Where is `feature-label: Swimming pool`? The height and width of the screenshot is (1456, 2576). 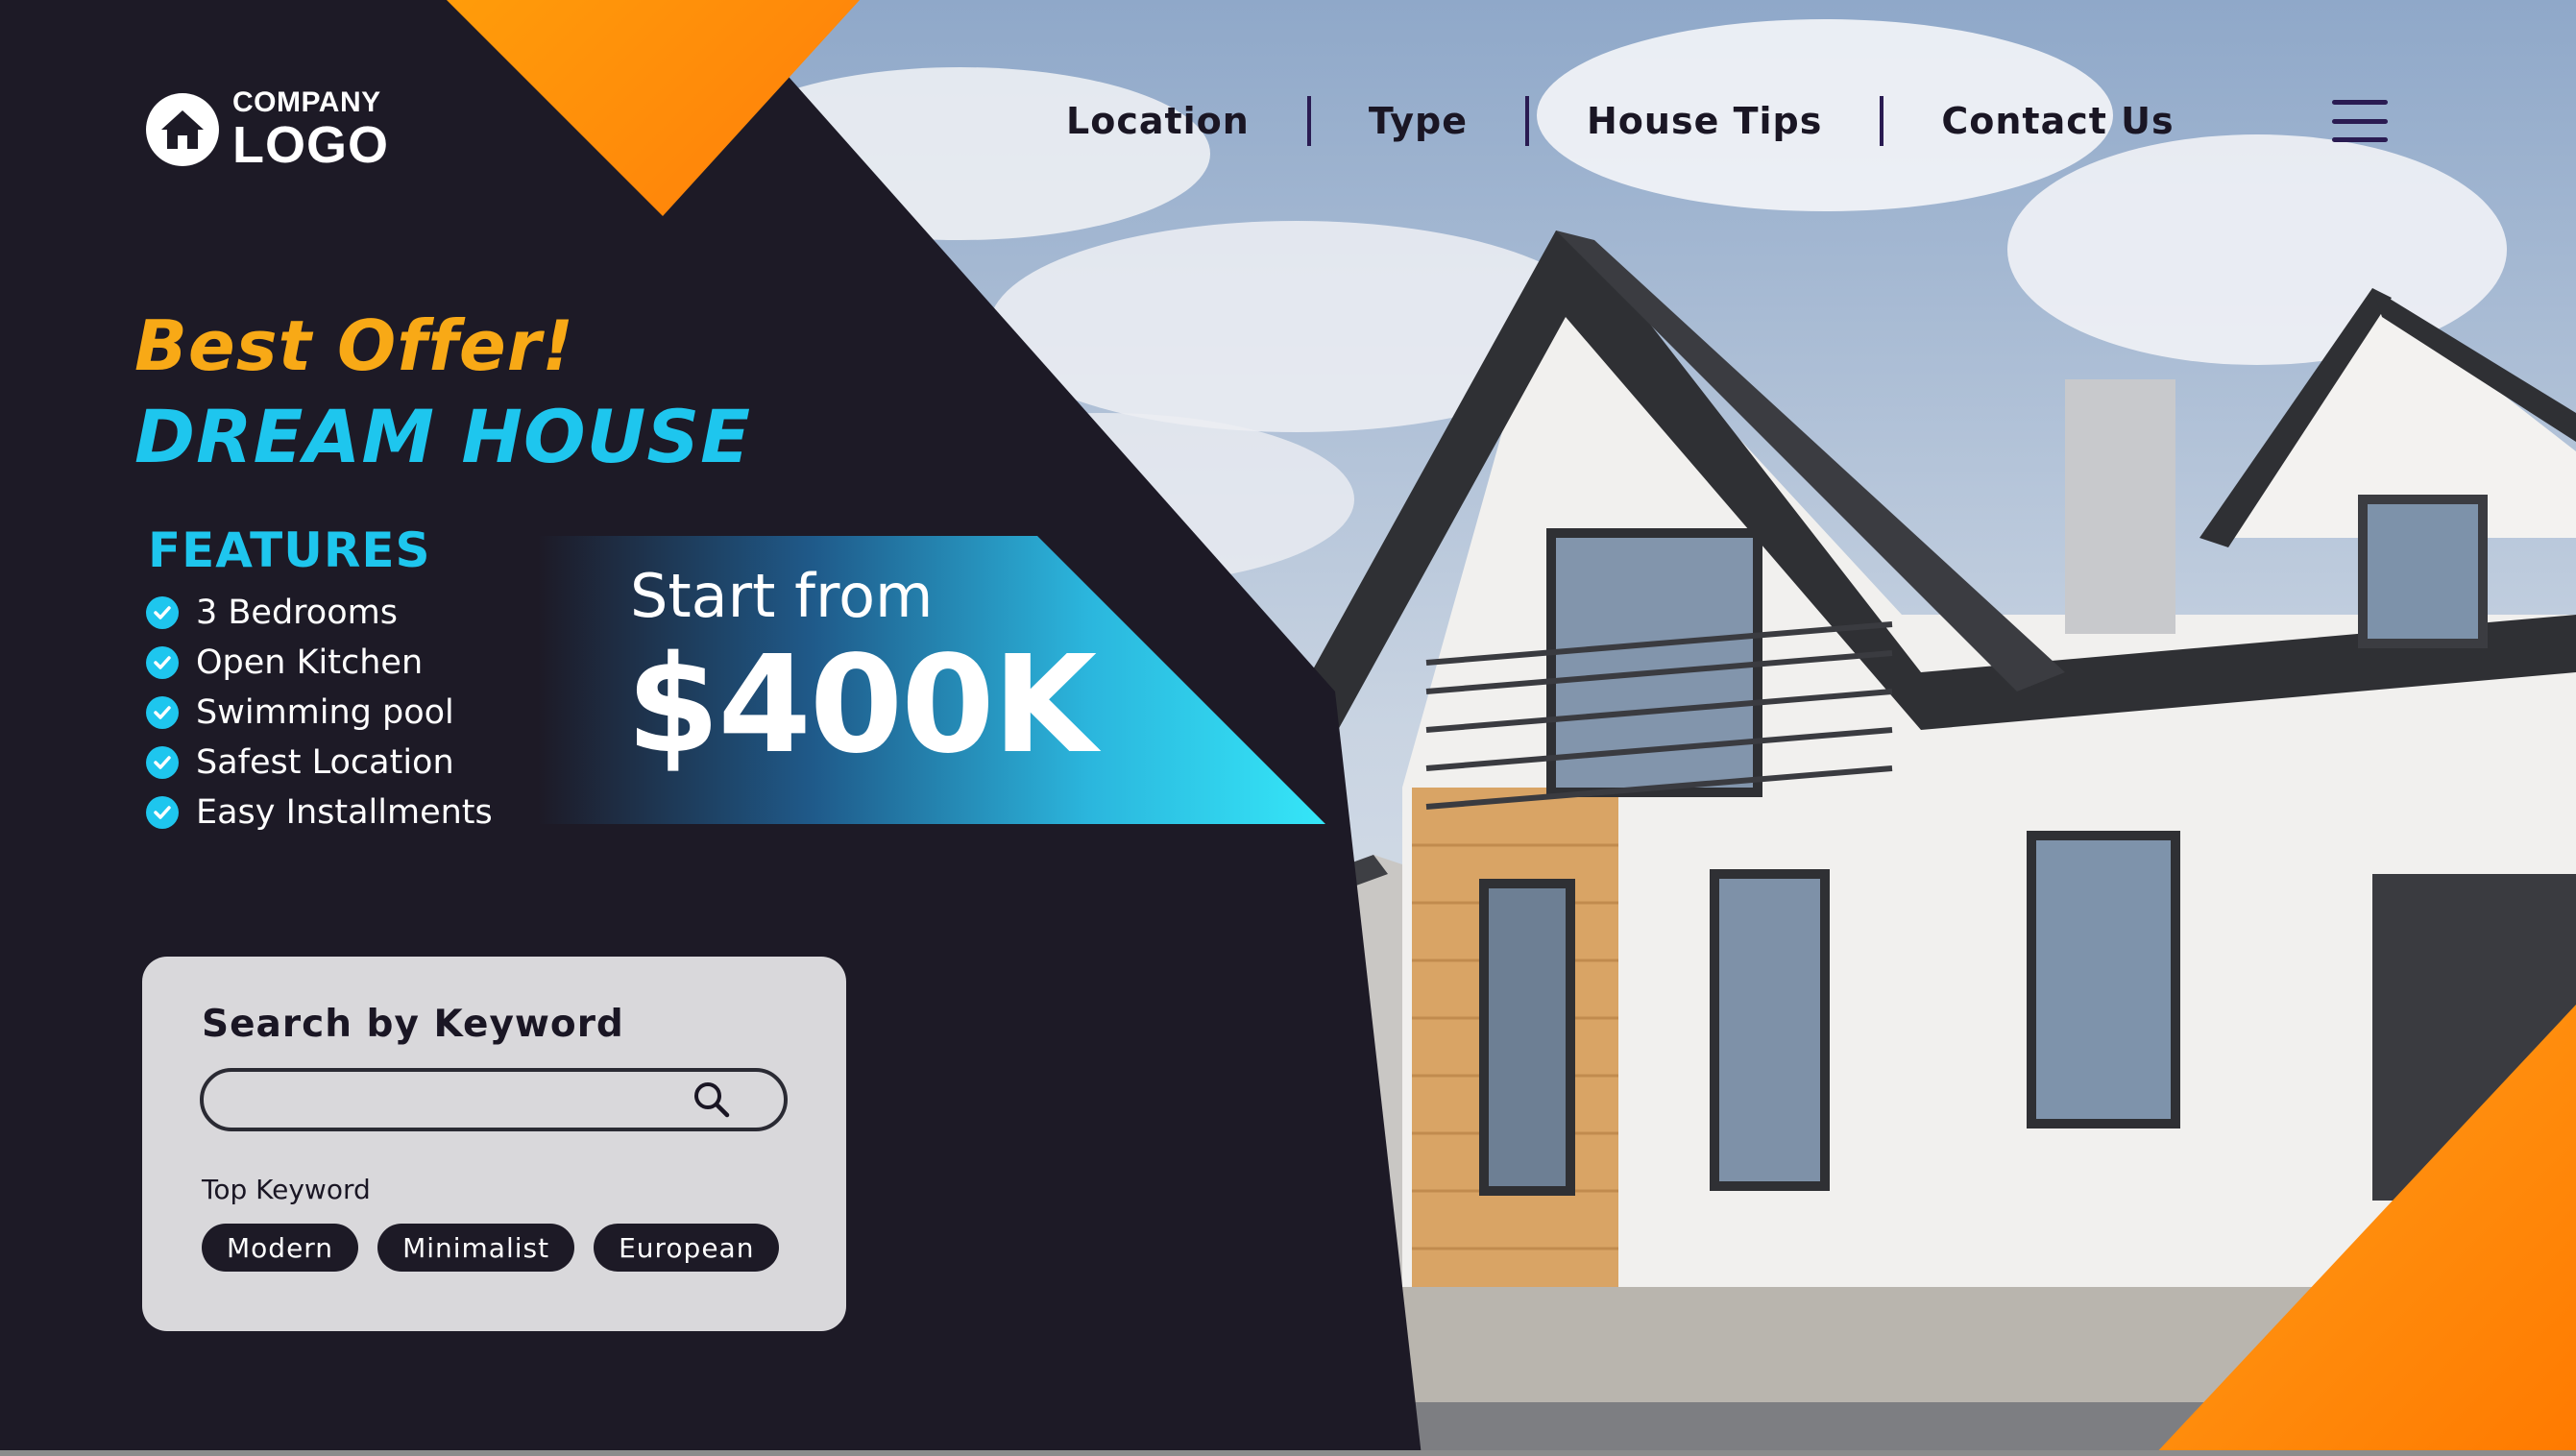
feature-label: Swimming pool is located at coordinates (325, 713).